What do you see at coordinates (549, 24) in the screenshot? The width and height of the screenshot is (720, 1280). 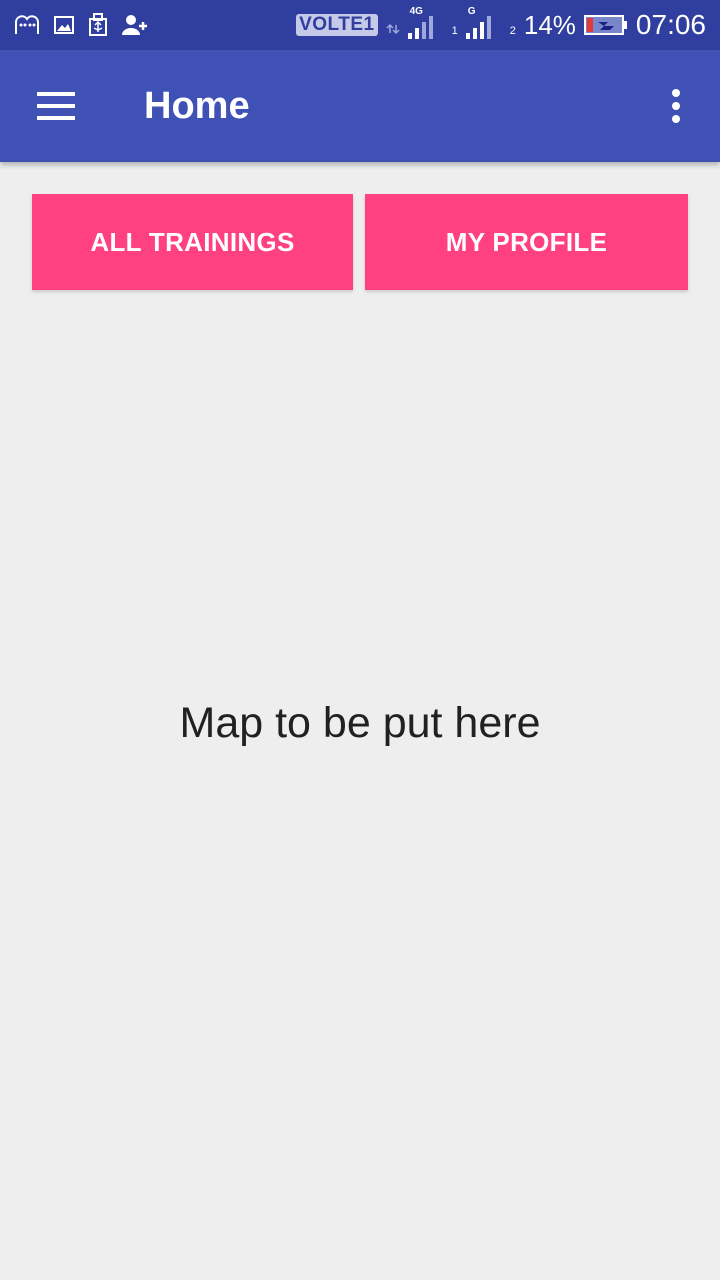 I see `battery-percent: 14%` at bounding box center [549, 24].